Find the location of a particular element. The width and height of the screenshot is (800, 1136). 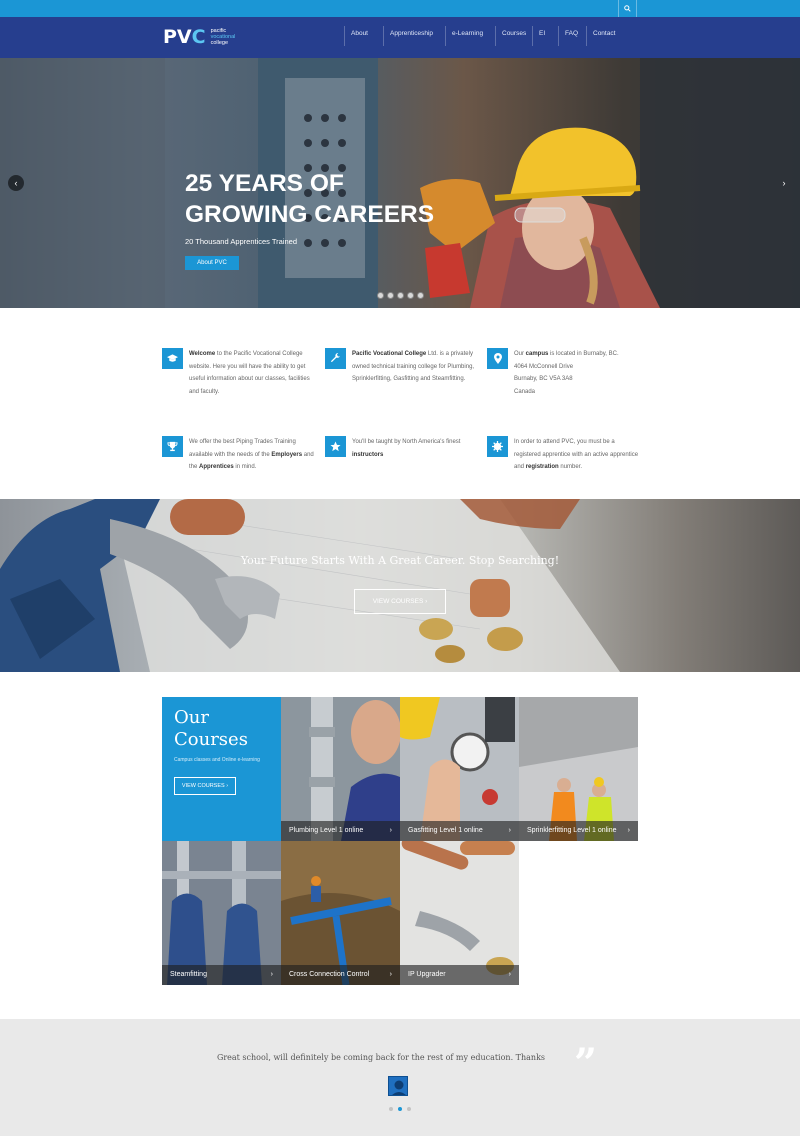

hero-pagination is located at coordinates (400, 295).